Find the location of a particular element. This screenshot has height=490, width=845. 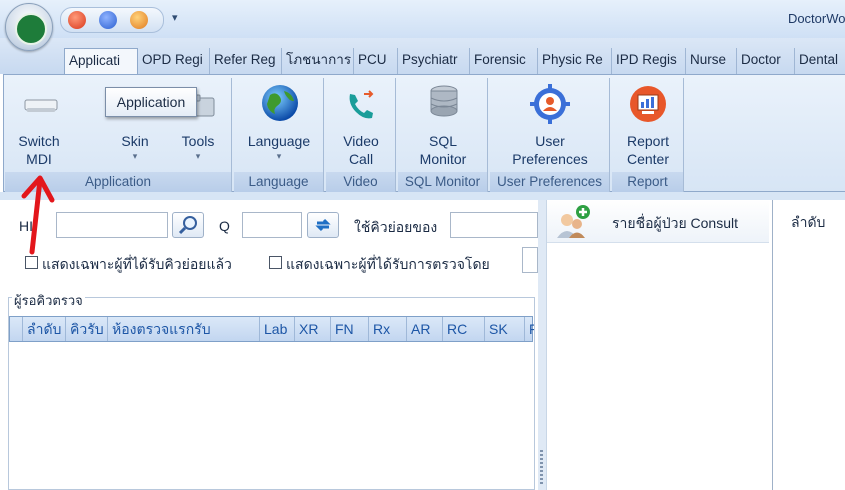

subqueue-label: ใช้คิวย่อยของ is located at coordinates (396, 227).